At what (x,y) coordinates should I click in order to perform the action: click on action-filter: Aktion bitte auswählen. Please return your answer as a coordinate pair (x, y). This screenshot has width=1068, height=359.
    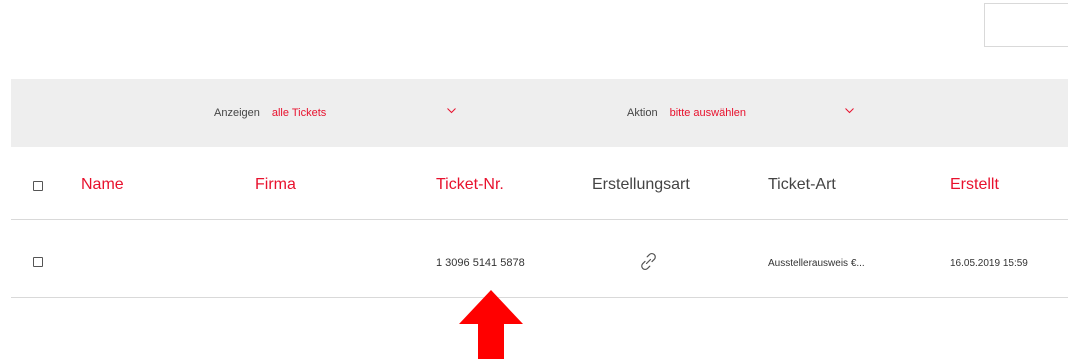
    Looking at the image, I should click on (686, 113).